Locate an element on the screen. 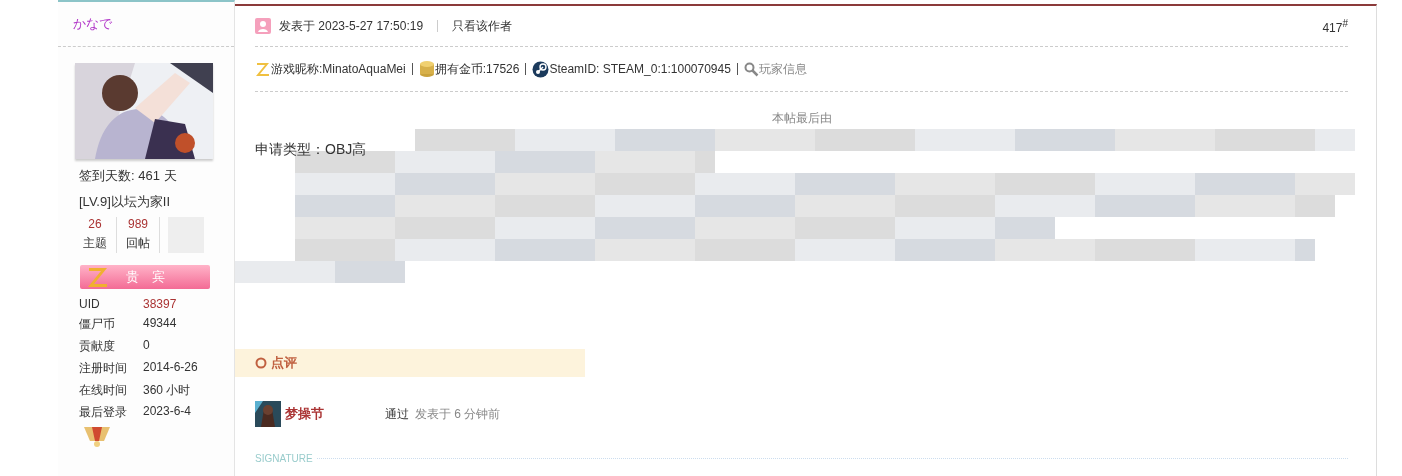  comments-title: 点评 is located at coordinates (284, 363).